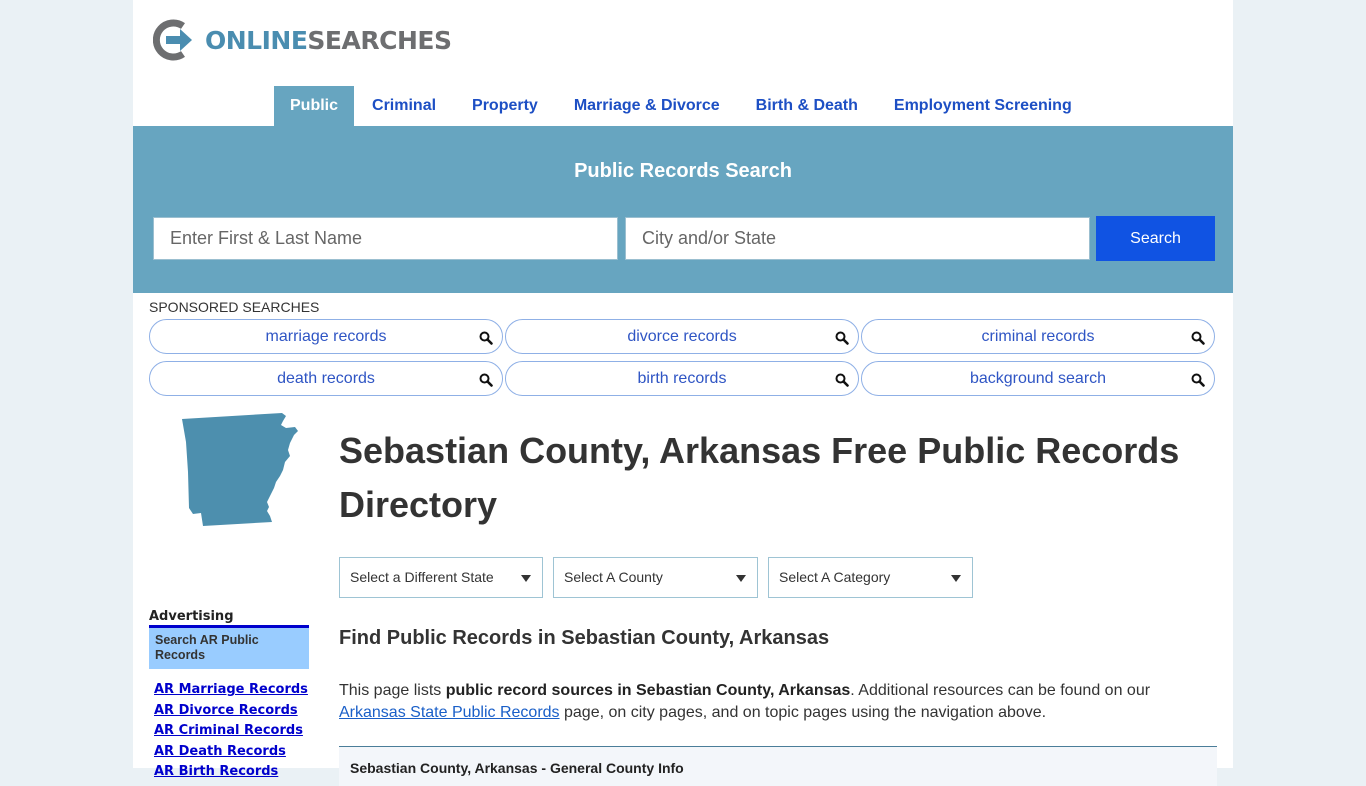 This screenshot has width=1366, height=786. What do you see at coordinates (647, 106) in the screenshot?
I see `nav-item-marriage-divorce: Marriage & Divorce` at bounding box center [647, 106].